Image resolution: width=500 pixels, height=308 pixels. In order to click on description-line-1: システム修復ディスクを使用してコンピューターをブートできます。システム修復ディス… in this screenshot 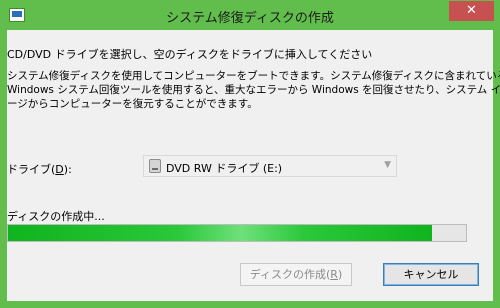, I will do `click(253, 76)`.